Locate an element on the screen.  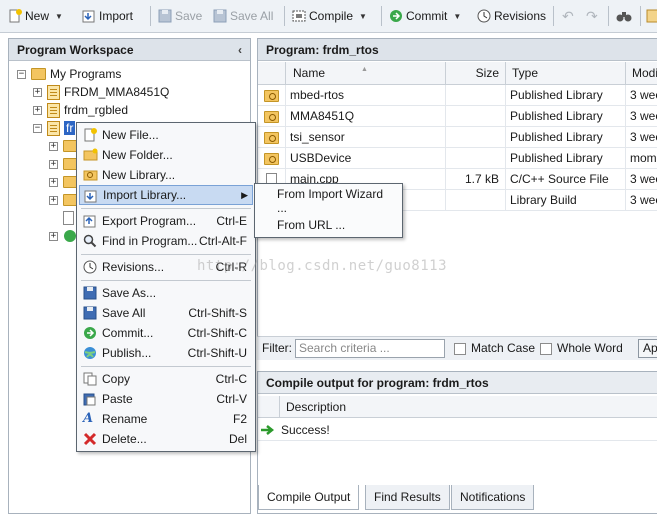
file-size: 1.7 kB is located at coordinates (476, 179).